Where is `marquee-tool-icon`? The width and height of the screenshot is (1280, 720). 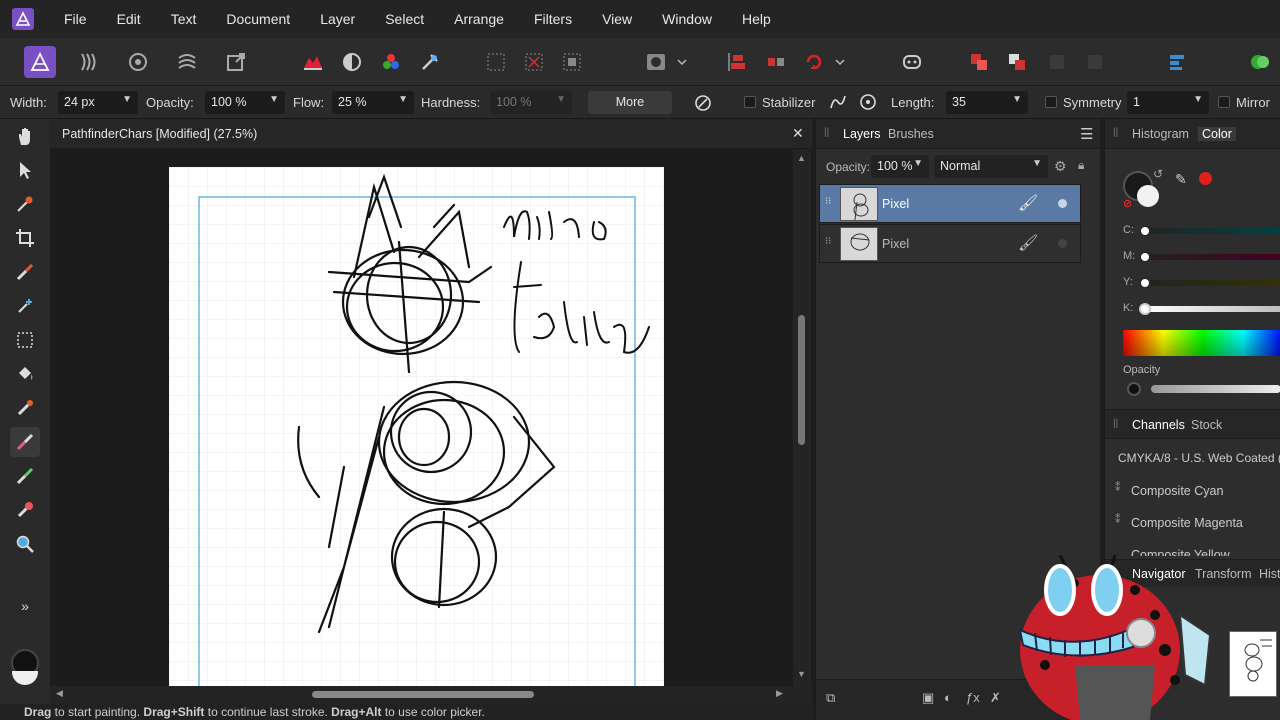
marquee-tool-icon is located at coordinates (25, 340).